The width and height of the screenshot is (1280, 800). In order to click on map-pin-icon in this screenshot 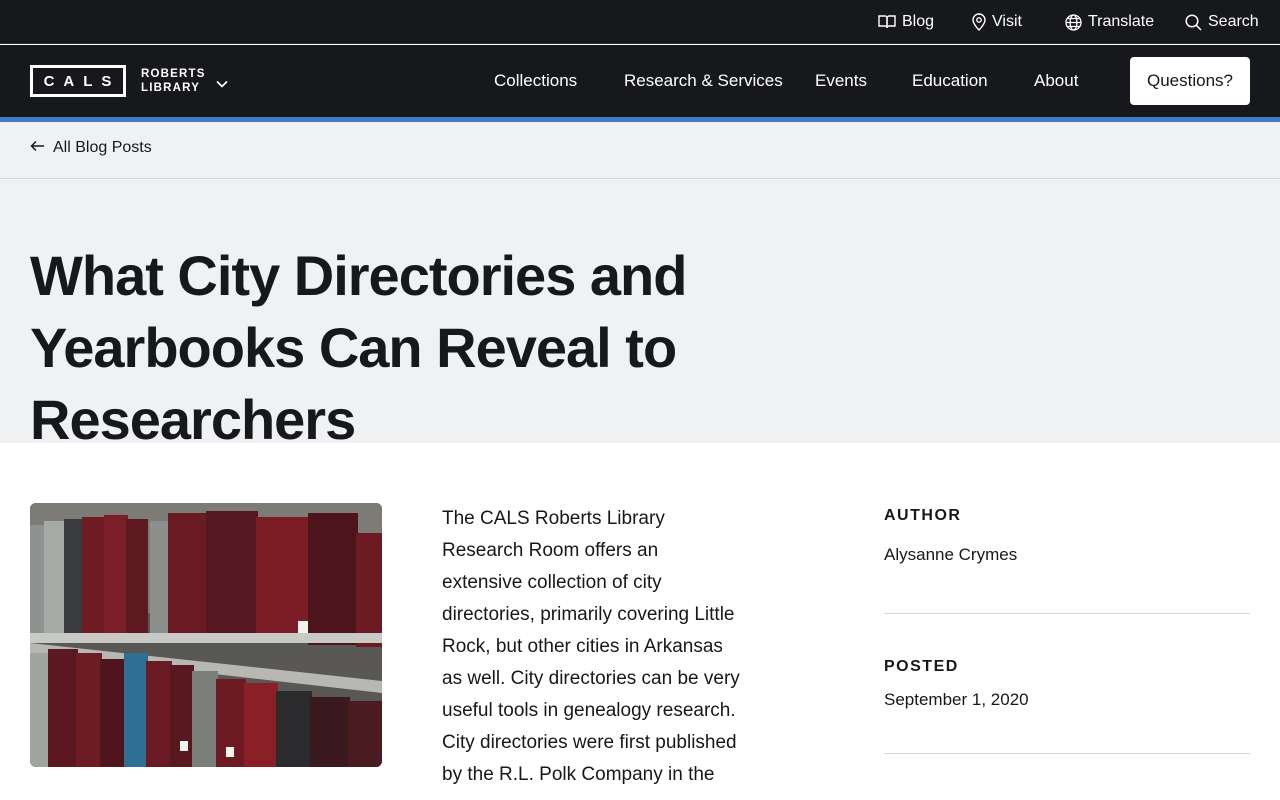, I will do `click(979, 22)`.